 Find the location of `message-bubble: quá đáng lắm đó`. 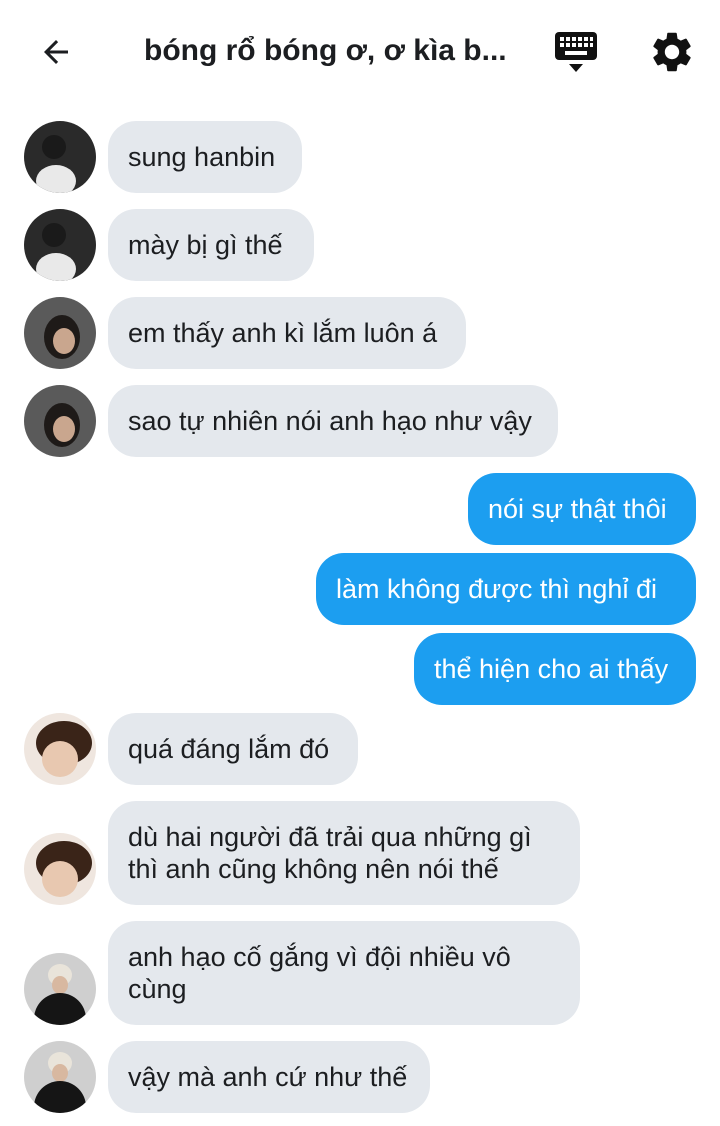

message-bubble: quá đáng lắm đó is located at coordinates (233, 749).